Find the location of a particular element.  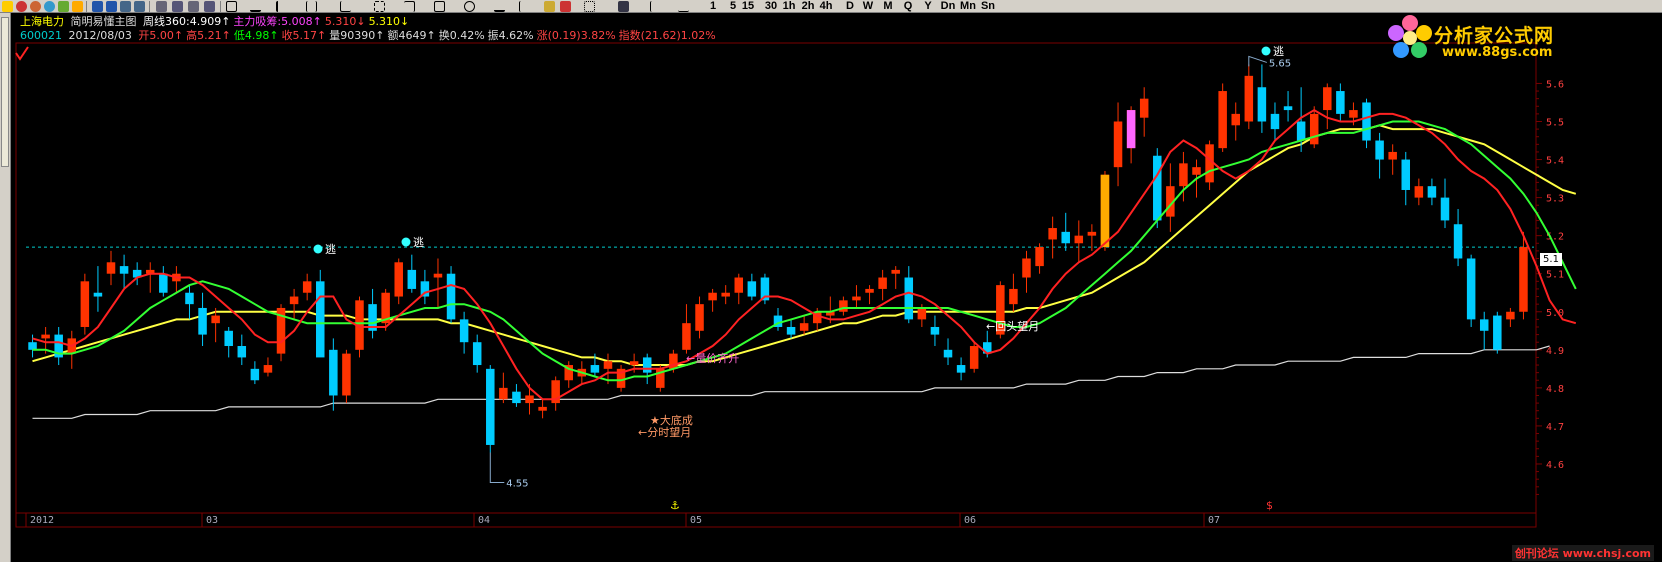

period-button-dn: Dn is located at coordinates (948, 6).